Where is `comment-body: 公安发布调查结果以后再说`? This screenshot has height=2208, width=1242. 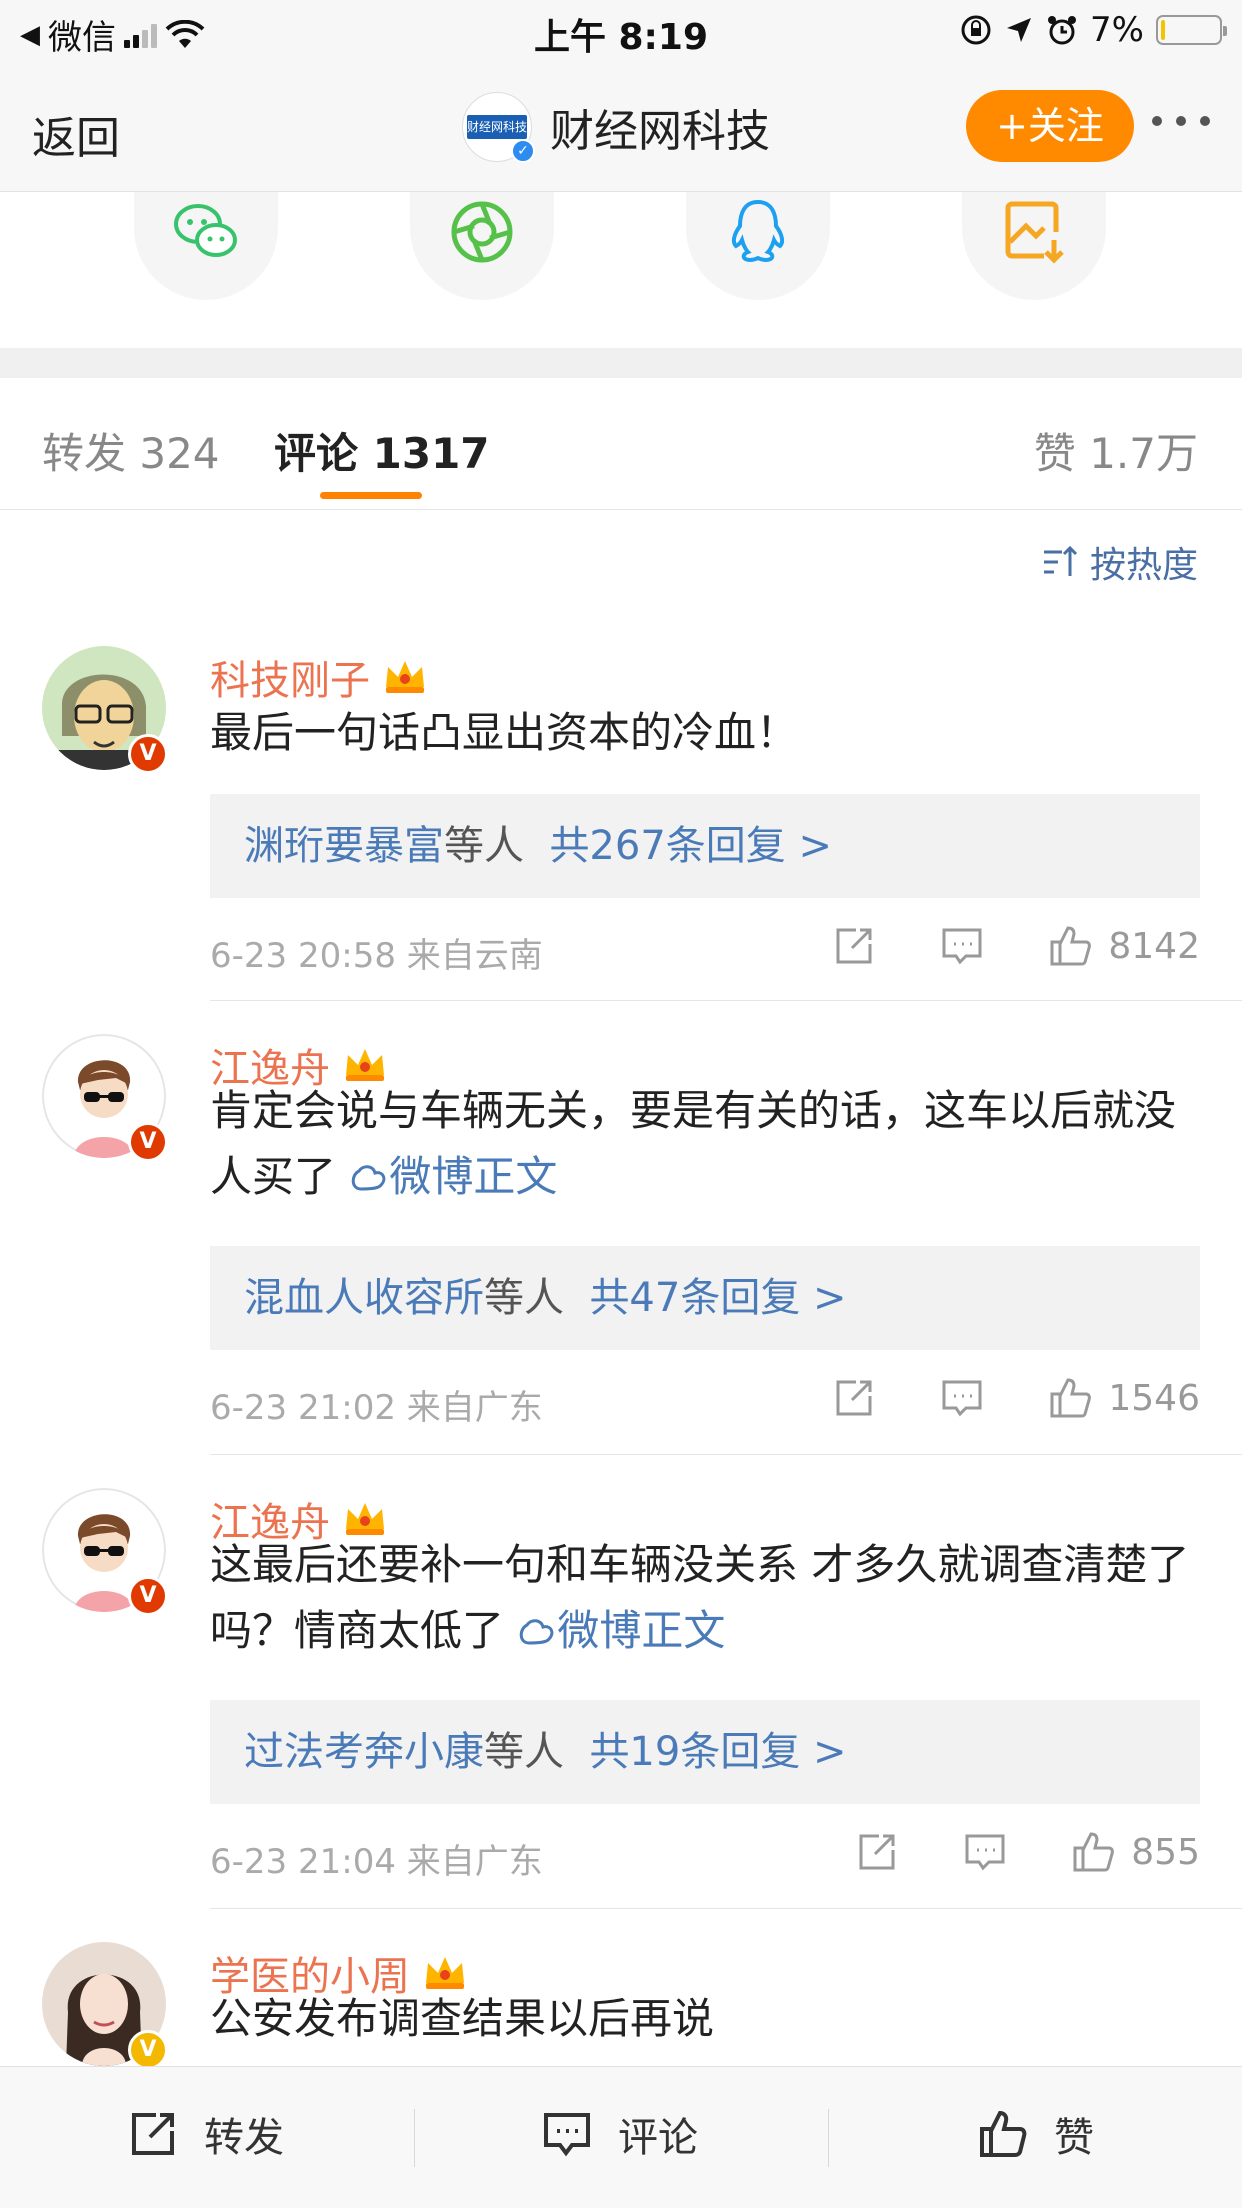
comment-body: 公安发布调查结果以后再说 is located at coordinates (462, 2018).